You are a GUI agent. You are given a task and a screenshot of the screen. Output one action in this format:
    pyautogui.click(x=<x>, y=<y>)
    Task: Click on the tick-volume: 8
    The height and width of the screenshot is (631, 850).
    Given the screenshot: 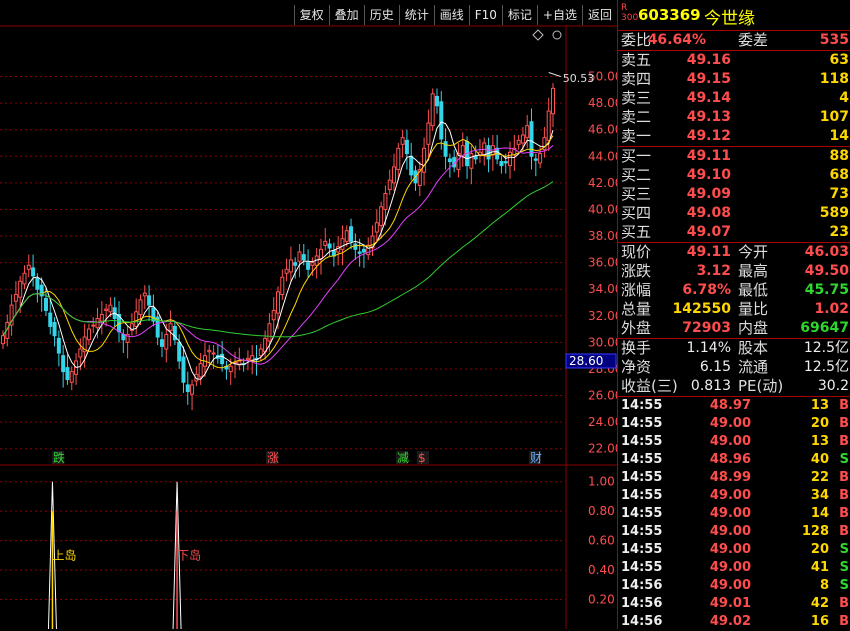 What is the action you would take?
    pyautogui.click(x=824, y=585)
    